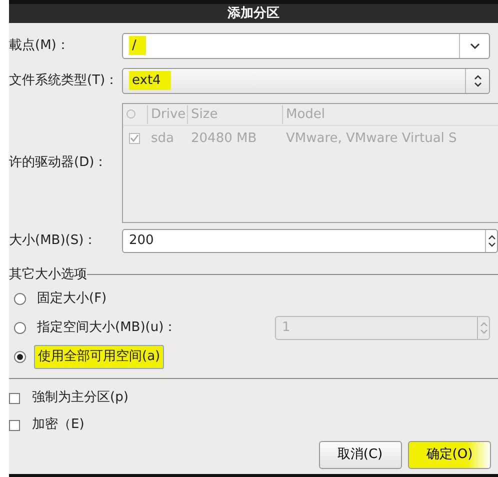 This screenshot has width=498, height=477. I want to click on field-value: ext4, so click(150, 80).